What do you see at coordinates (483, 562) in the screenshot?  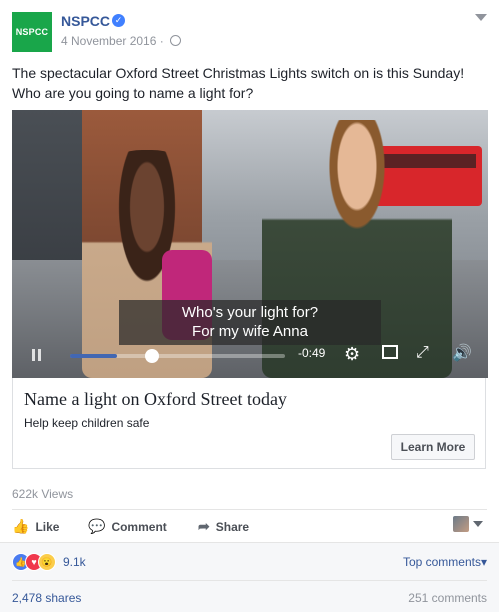 I see `caret-icon: ▾` at bounding box center [483, 562].